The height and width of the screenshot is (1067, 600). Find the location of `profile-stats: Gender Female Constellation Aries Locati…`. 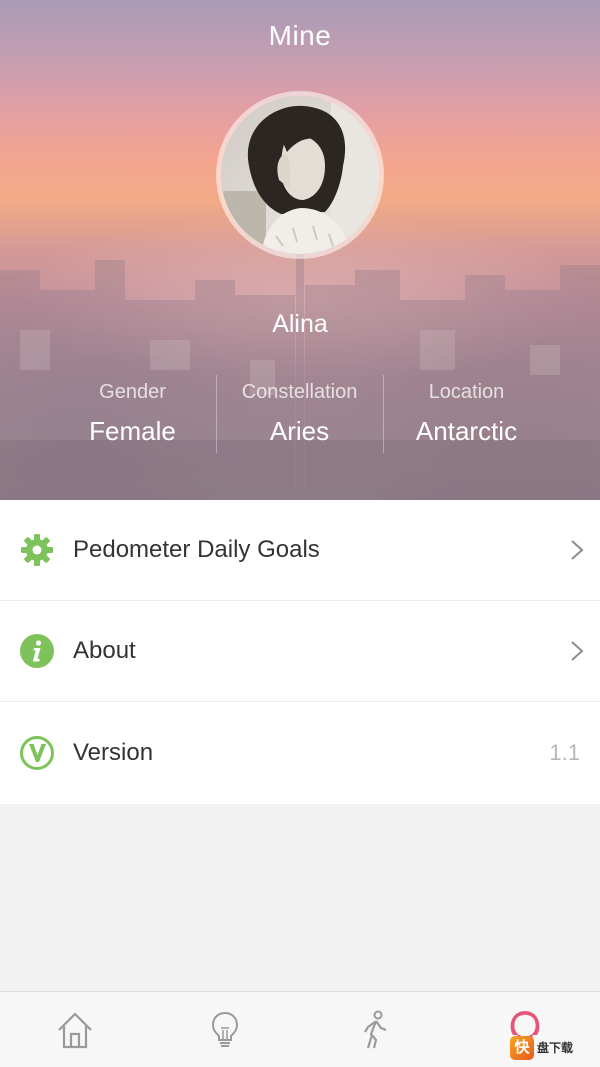

profile-stats: Gender Female Constellation Aries Locati… is located at coordinates (299, 414).